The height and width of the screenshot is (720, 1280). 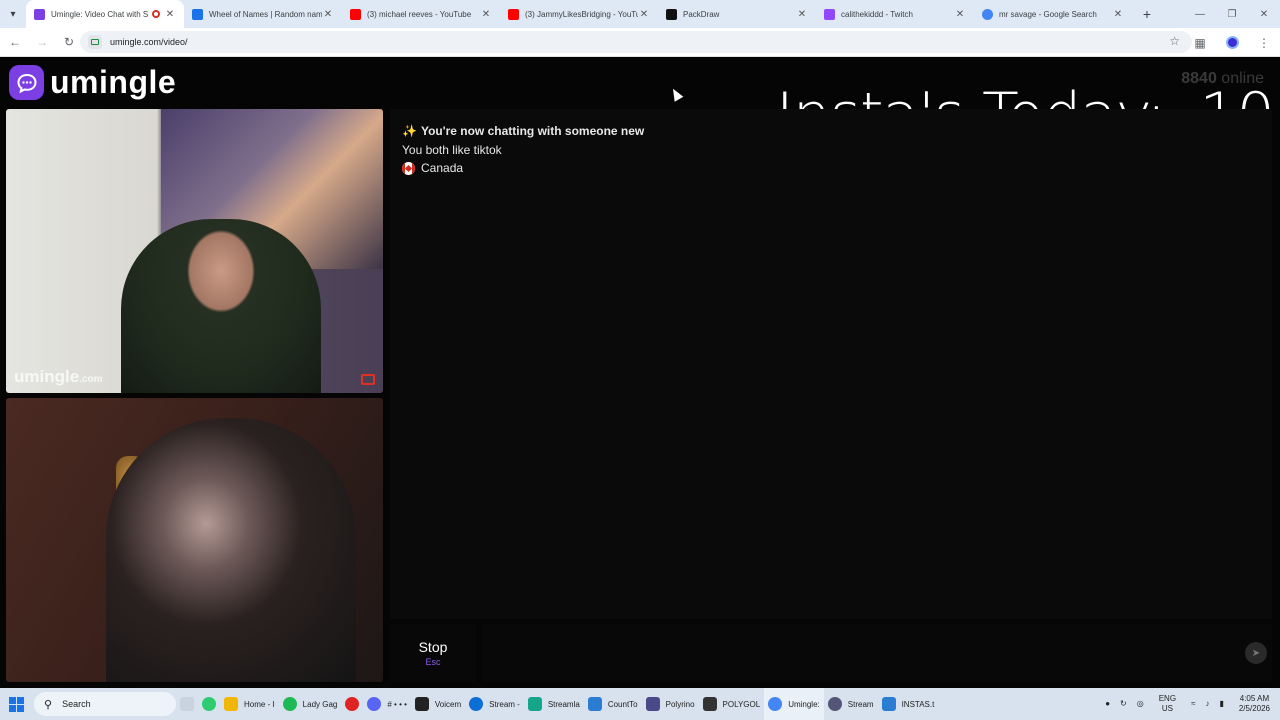 I want to click on canada-flag-icon, so click(x=408, y=168).